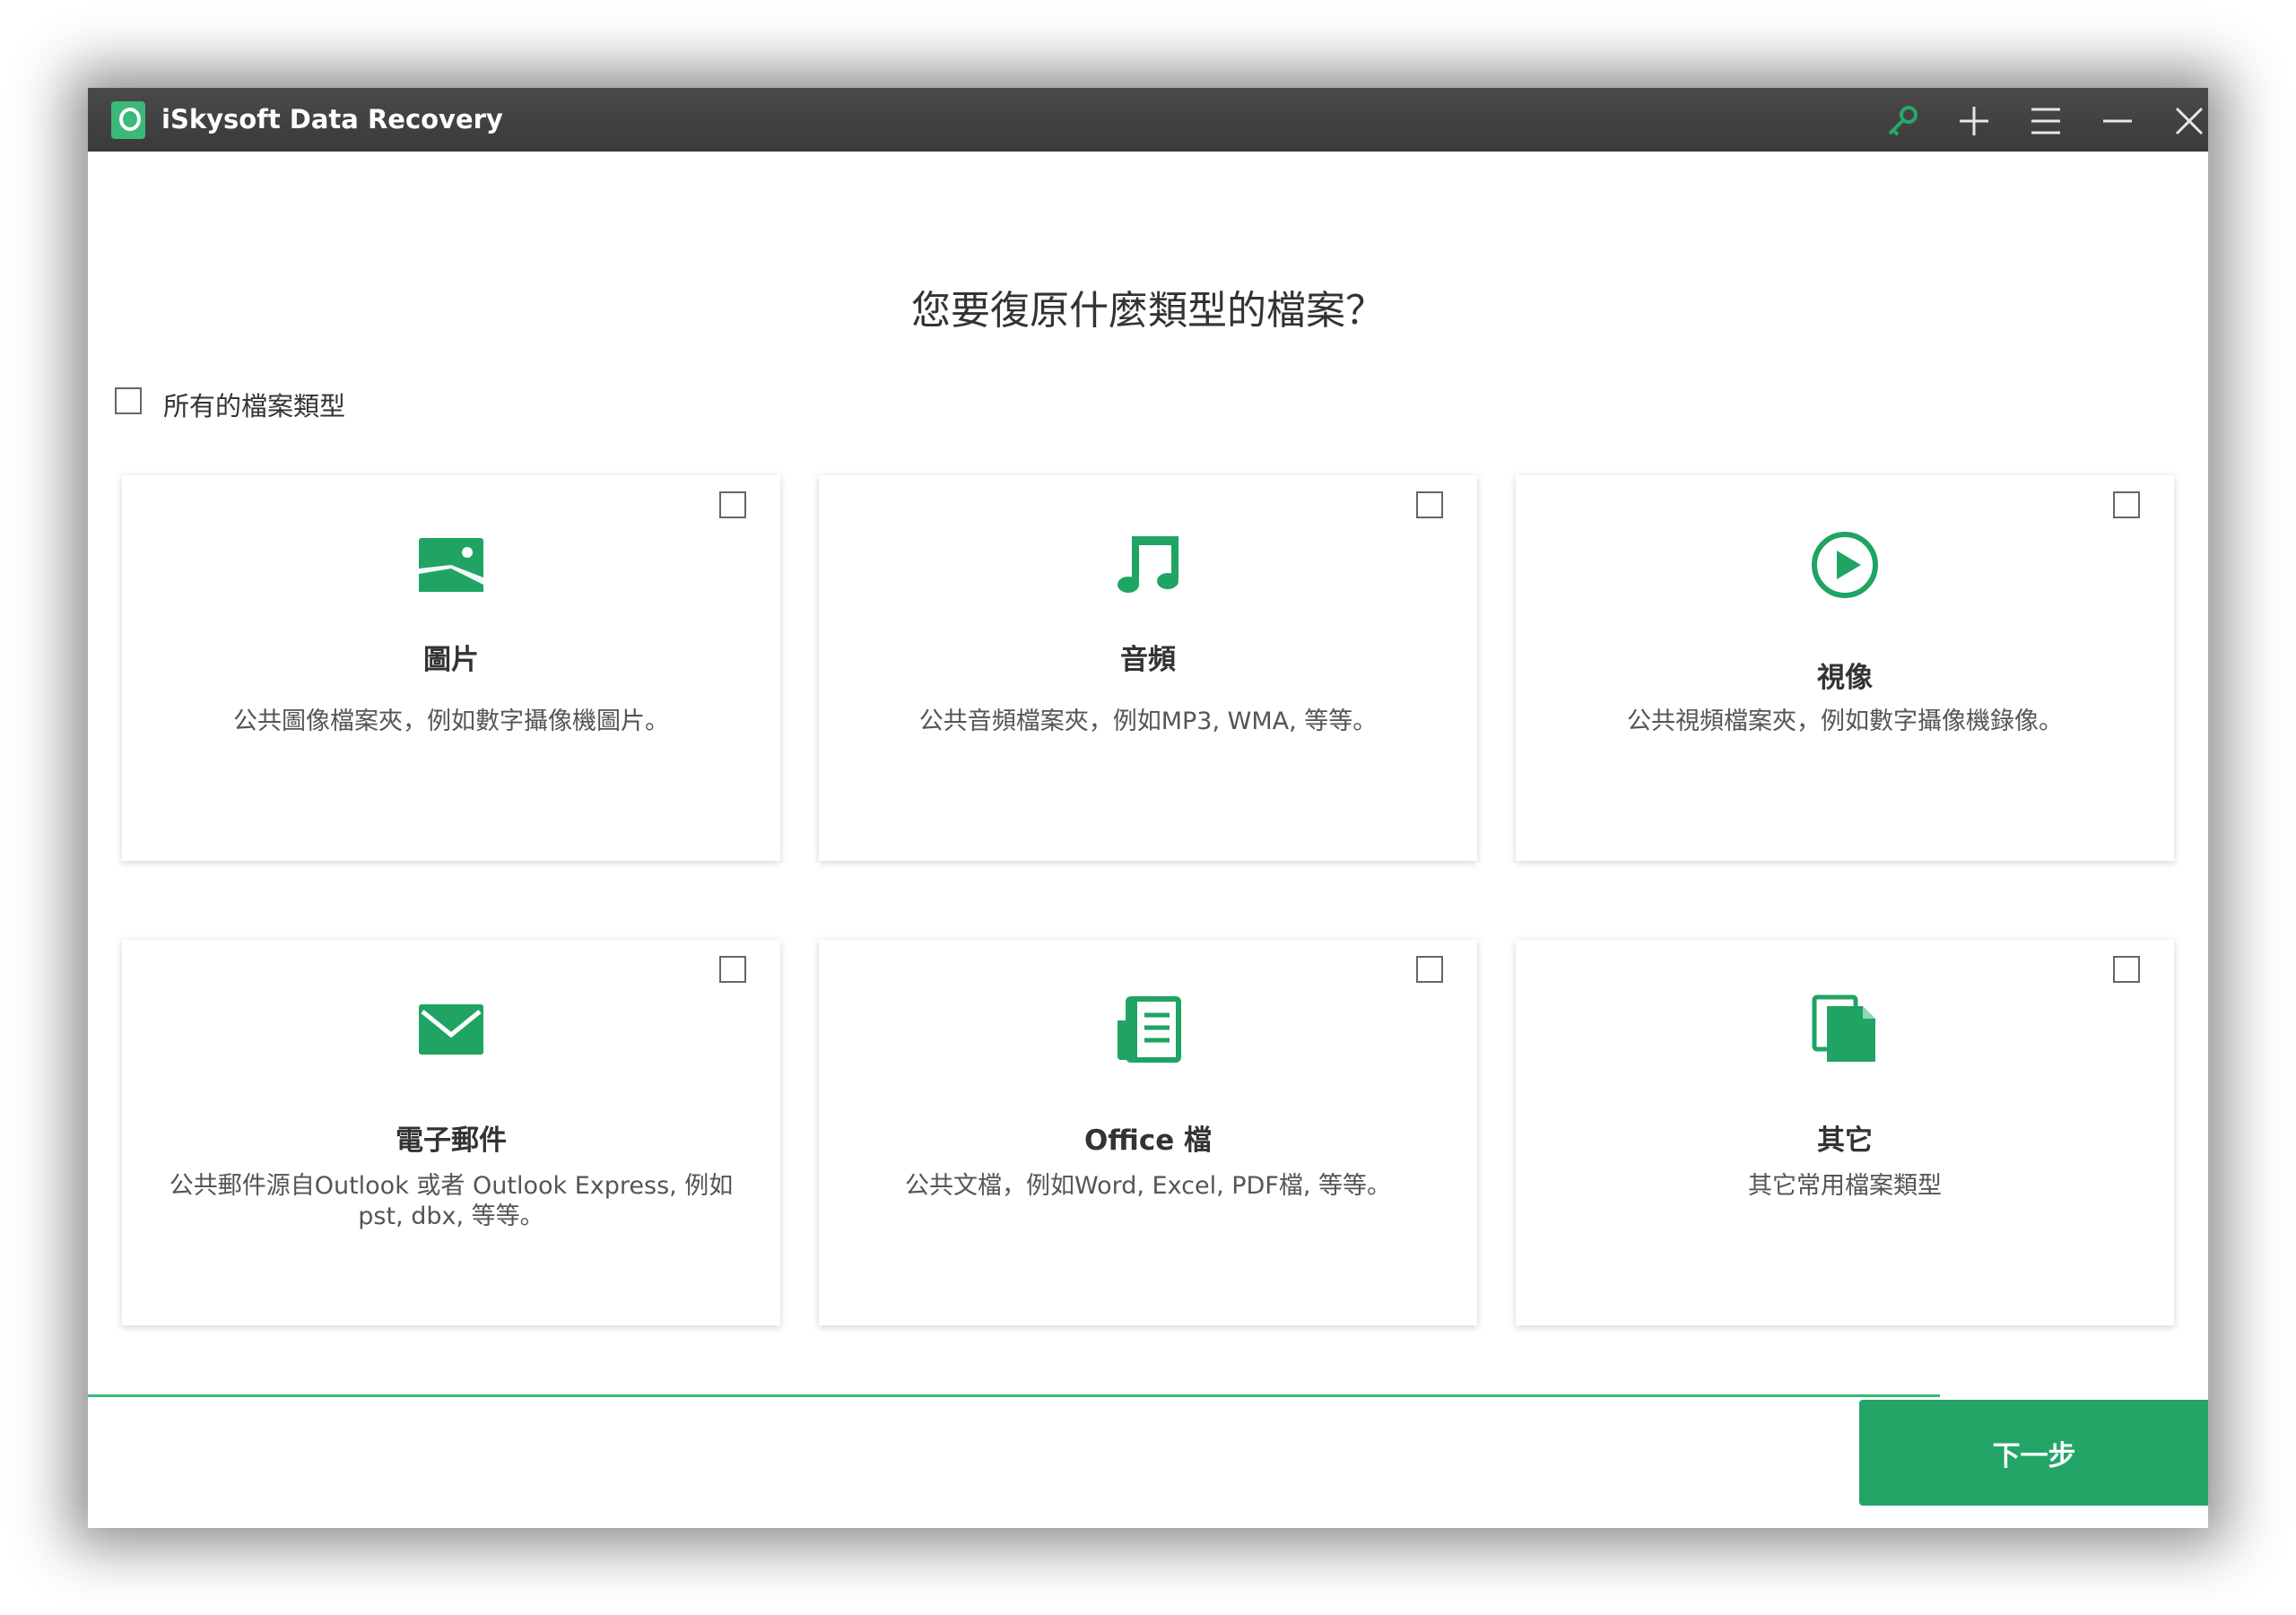 This screenshot has height=1615, width=2296. Describe the element at coordinates (128, 400) in the screenshot. I see `all-types-checkbox` at that location.